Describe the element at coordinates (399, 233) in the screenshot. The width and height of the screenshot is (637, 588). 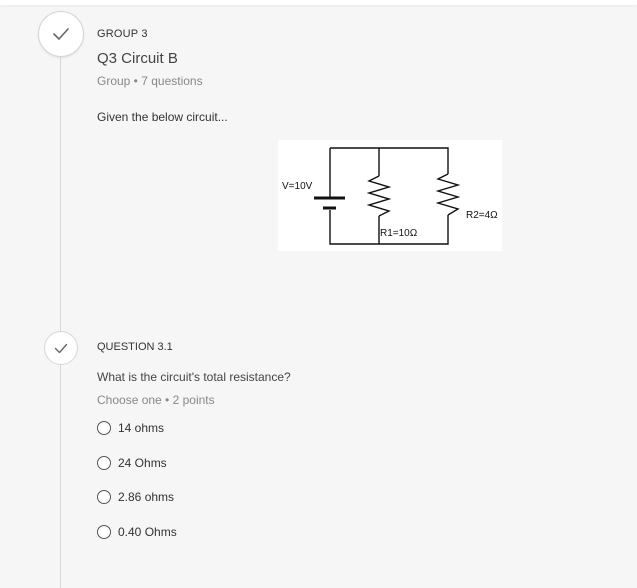
I see `r1-label: R1=10Ω` at that location.